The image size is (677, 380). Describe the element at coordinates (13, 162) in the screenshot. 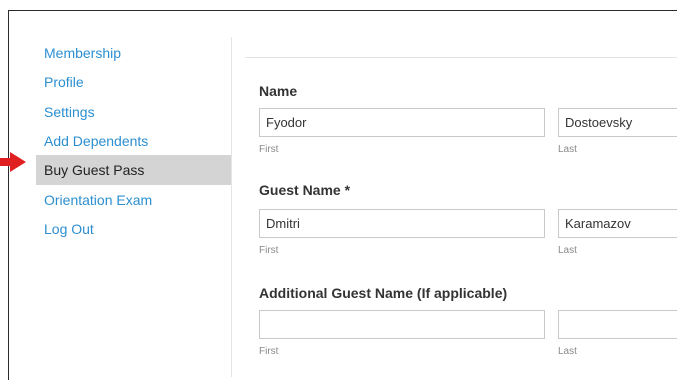

I see `red-arrow-icon` at that location.